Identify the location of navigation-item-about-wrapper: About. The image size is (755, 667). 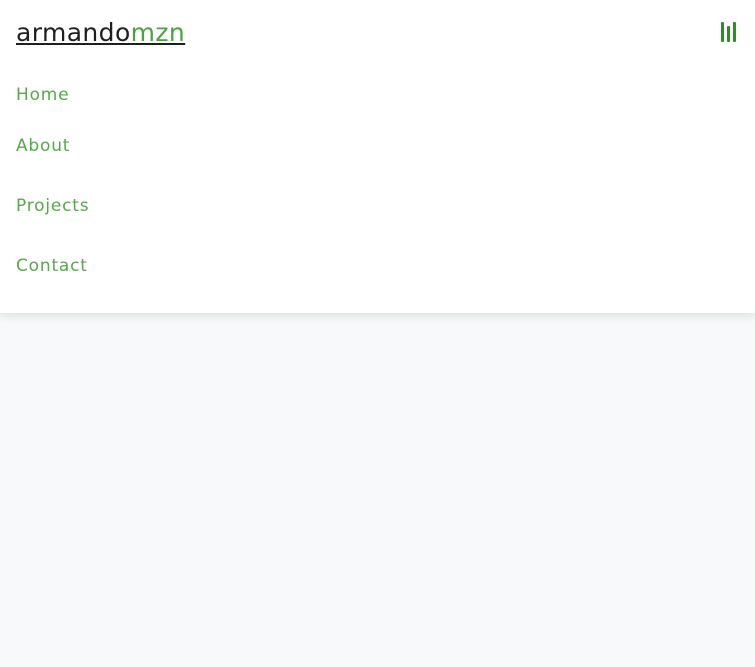
(166, 146).